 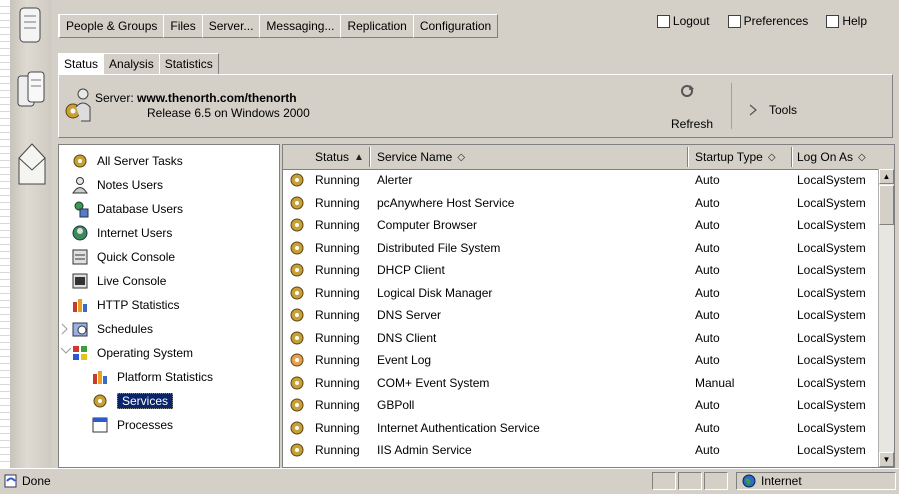 What do you see at coordinates (735, 157) in the screenshot?
I see `column-header-startup-type: Startup Type ◇` at bounding box center [735, 157].